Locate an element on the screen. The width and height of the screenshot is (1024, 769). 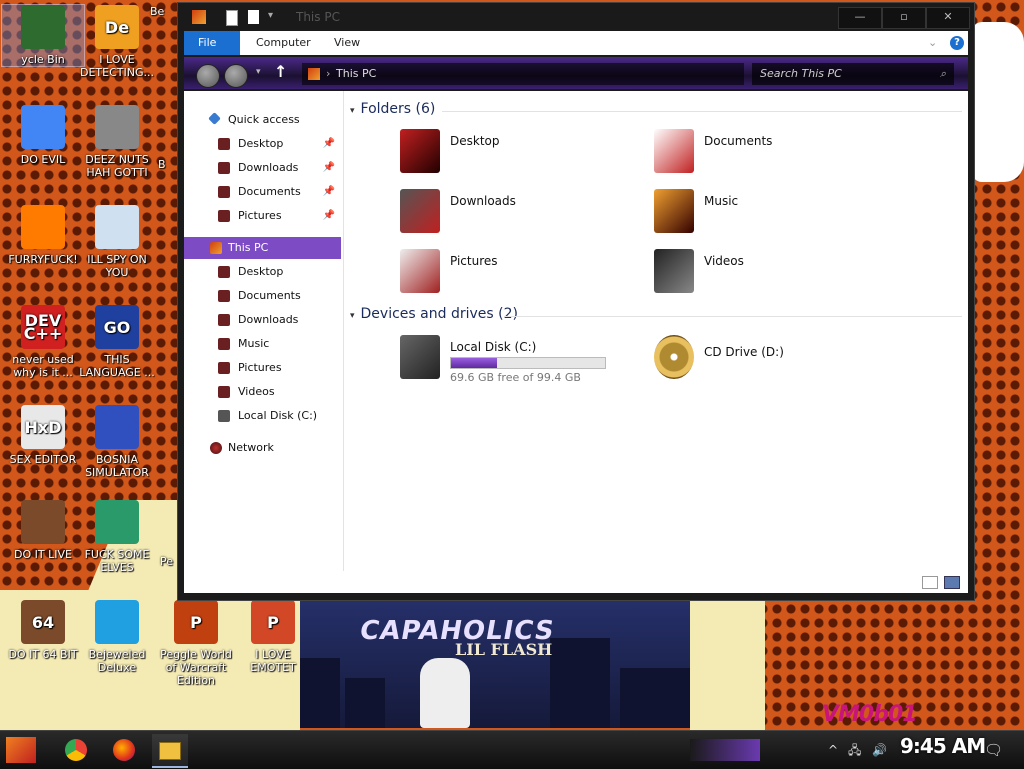
desktop-icon: FURRYFUCK! is located at coordinates (43, 235).